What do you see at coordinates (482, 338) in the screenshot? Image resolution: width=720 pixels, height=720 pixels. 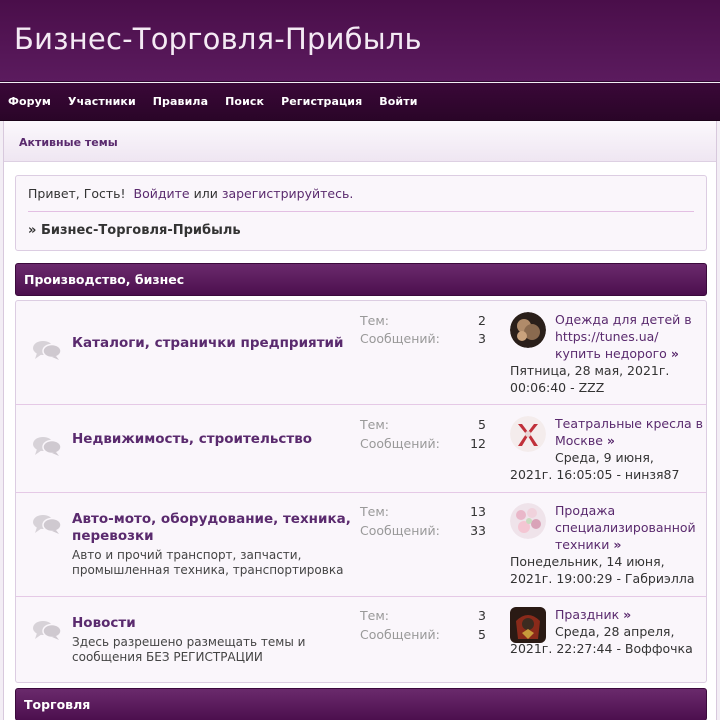 I see `posts-count: 3` at bounding box center [482, 338].